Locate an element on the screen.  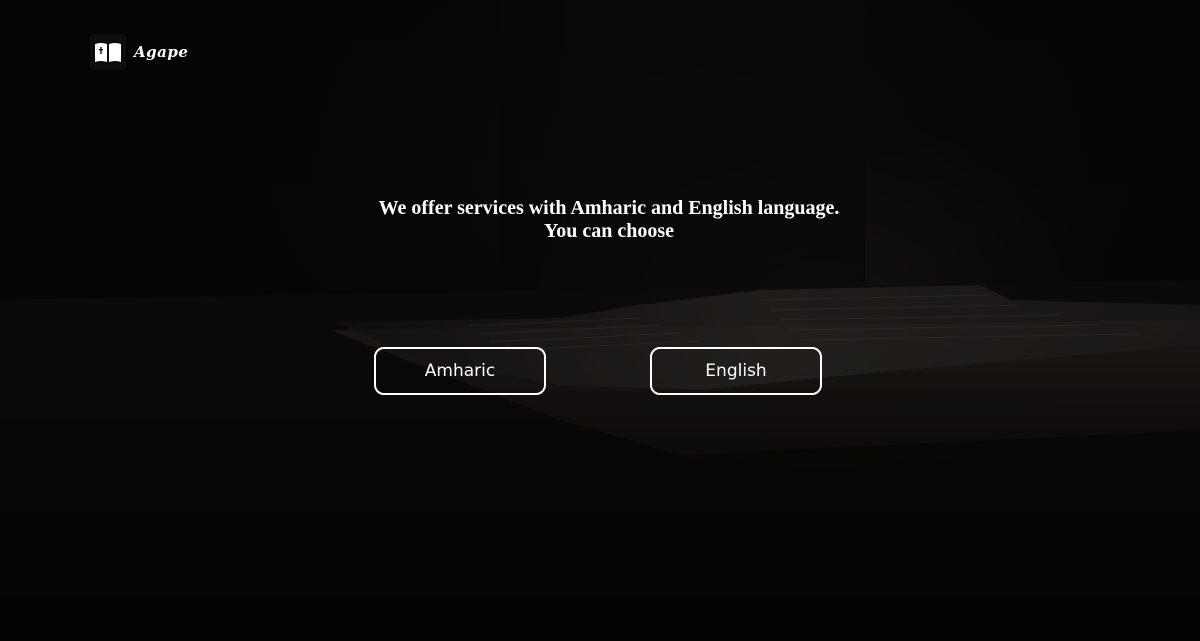
english-button: English is located at coordinates (736, 371).